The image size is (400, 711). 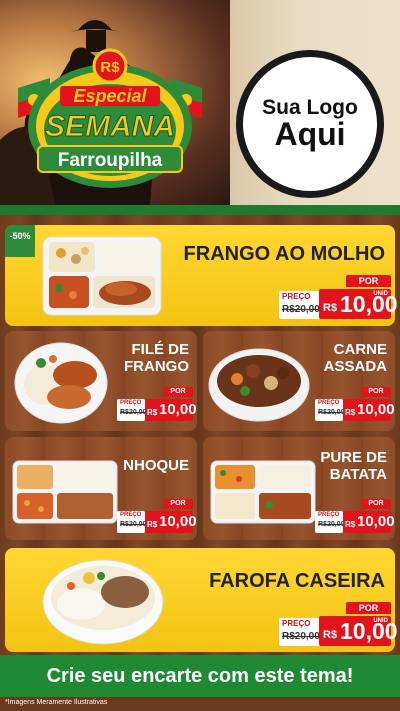 I want to click on product-title-line1: PURE DE, so click(x=353, y=457).